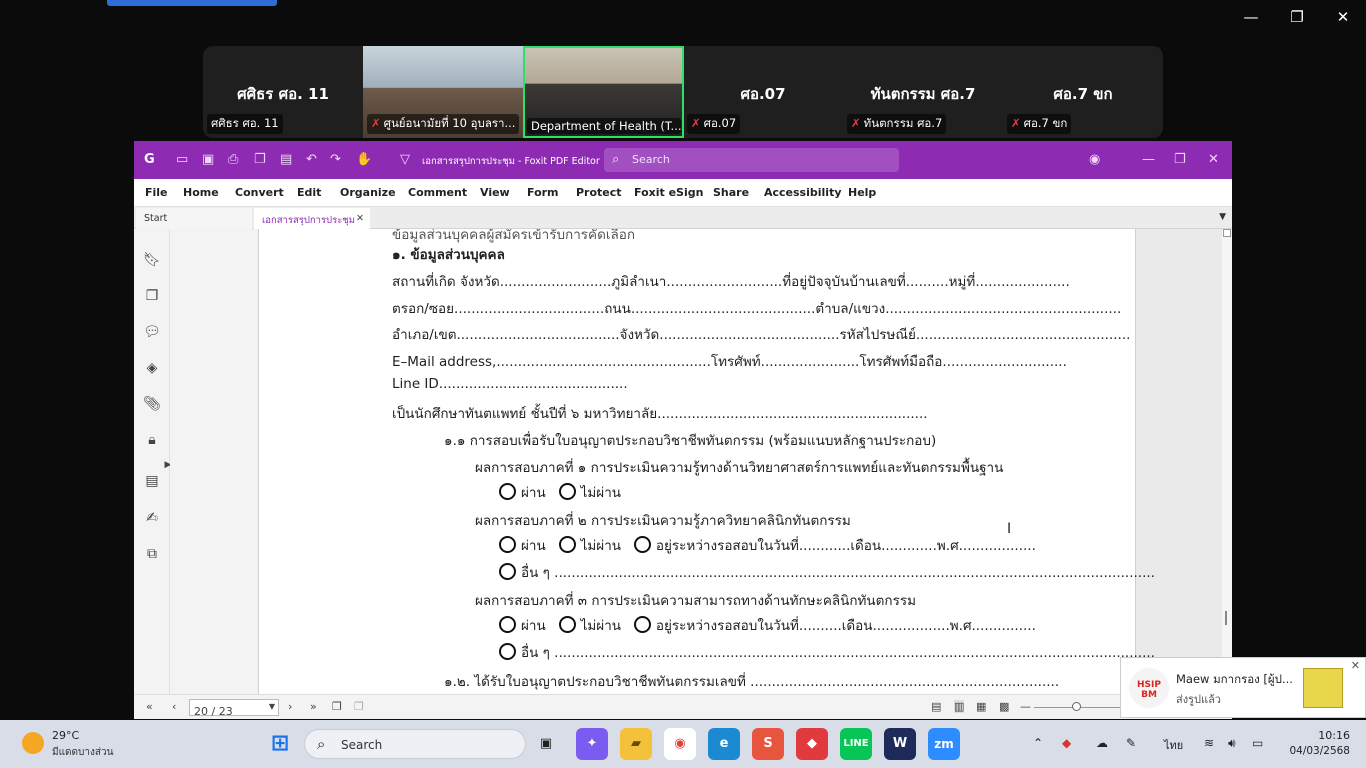 This screenshot has width=1366, height=768. I want to click on undo-icon: ↶, so click(311, 159).